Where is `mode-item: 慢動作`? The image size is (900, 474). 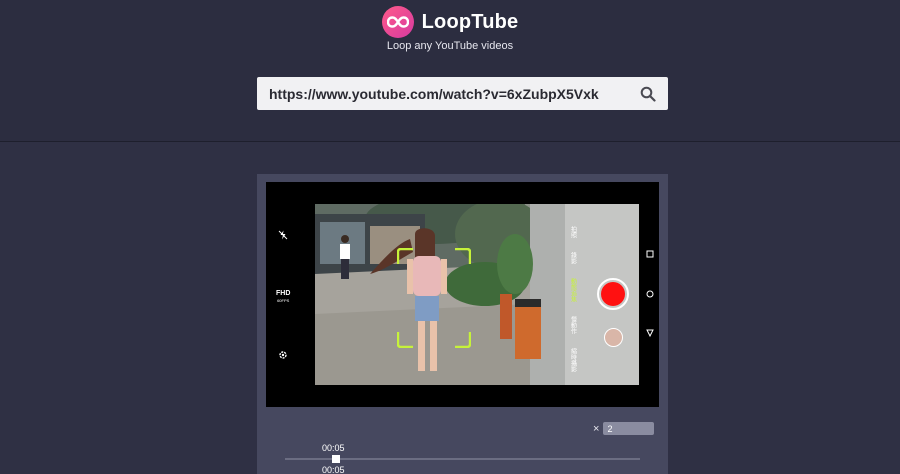
mode-item: 慢動作 is located at coordinates (572, 325).